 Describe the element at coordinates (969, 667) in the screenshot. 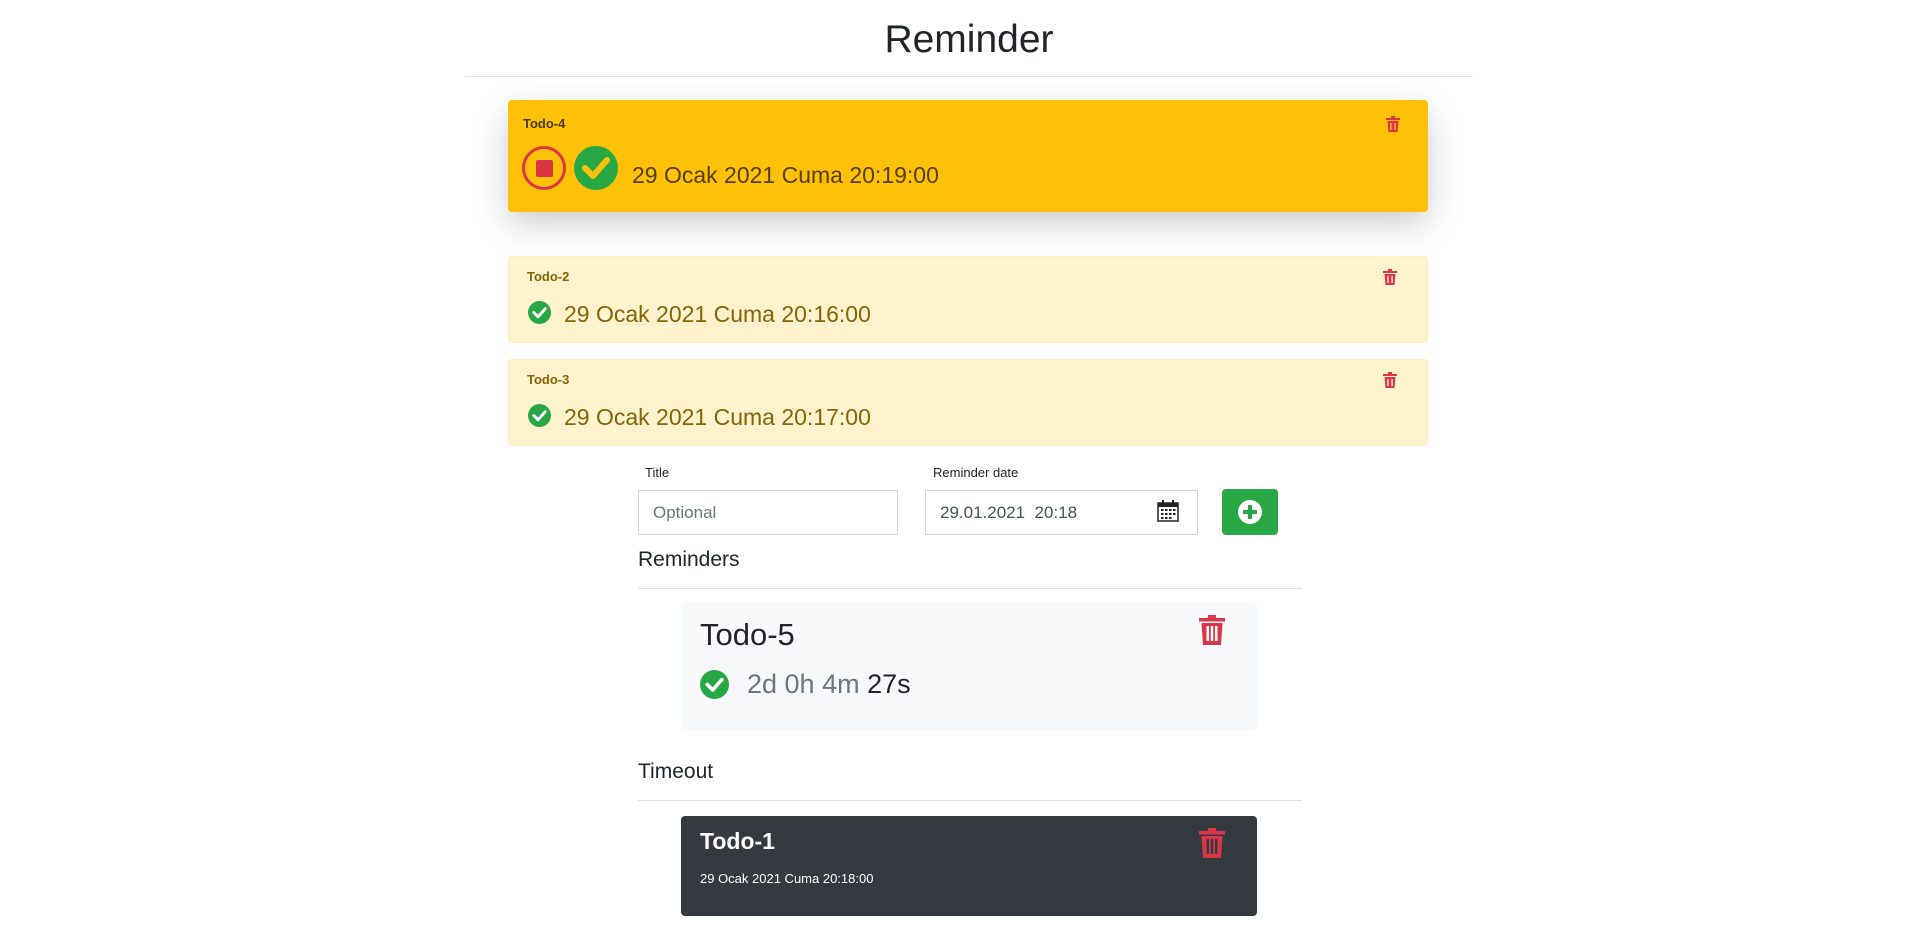

I see `reminder-card: Todo-5 2d 0h 4m 27s` at that location.